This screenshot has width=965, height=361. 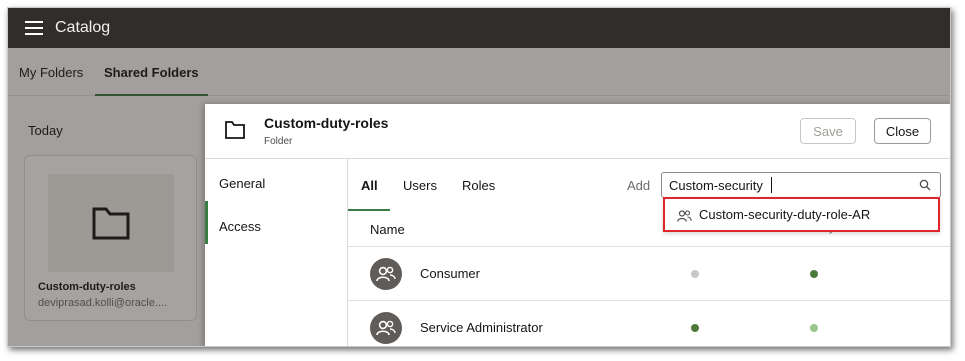 I want to click on search-icon, so click(x=925, y=185).